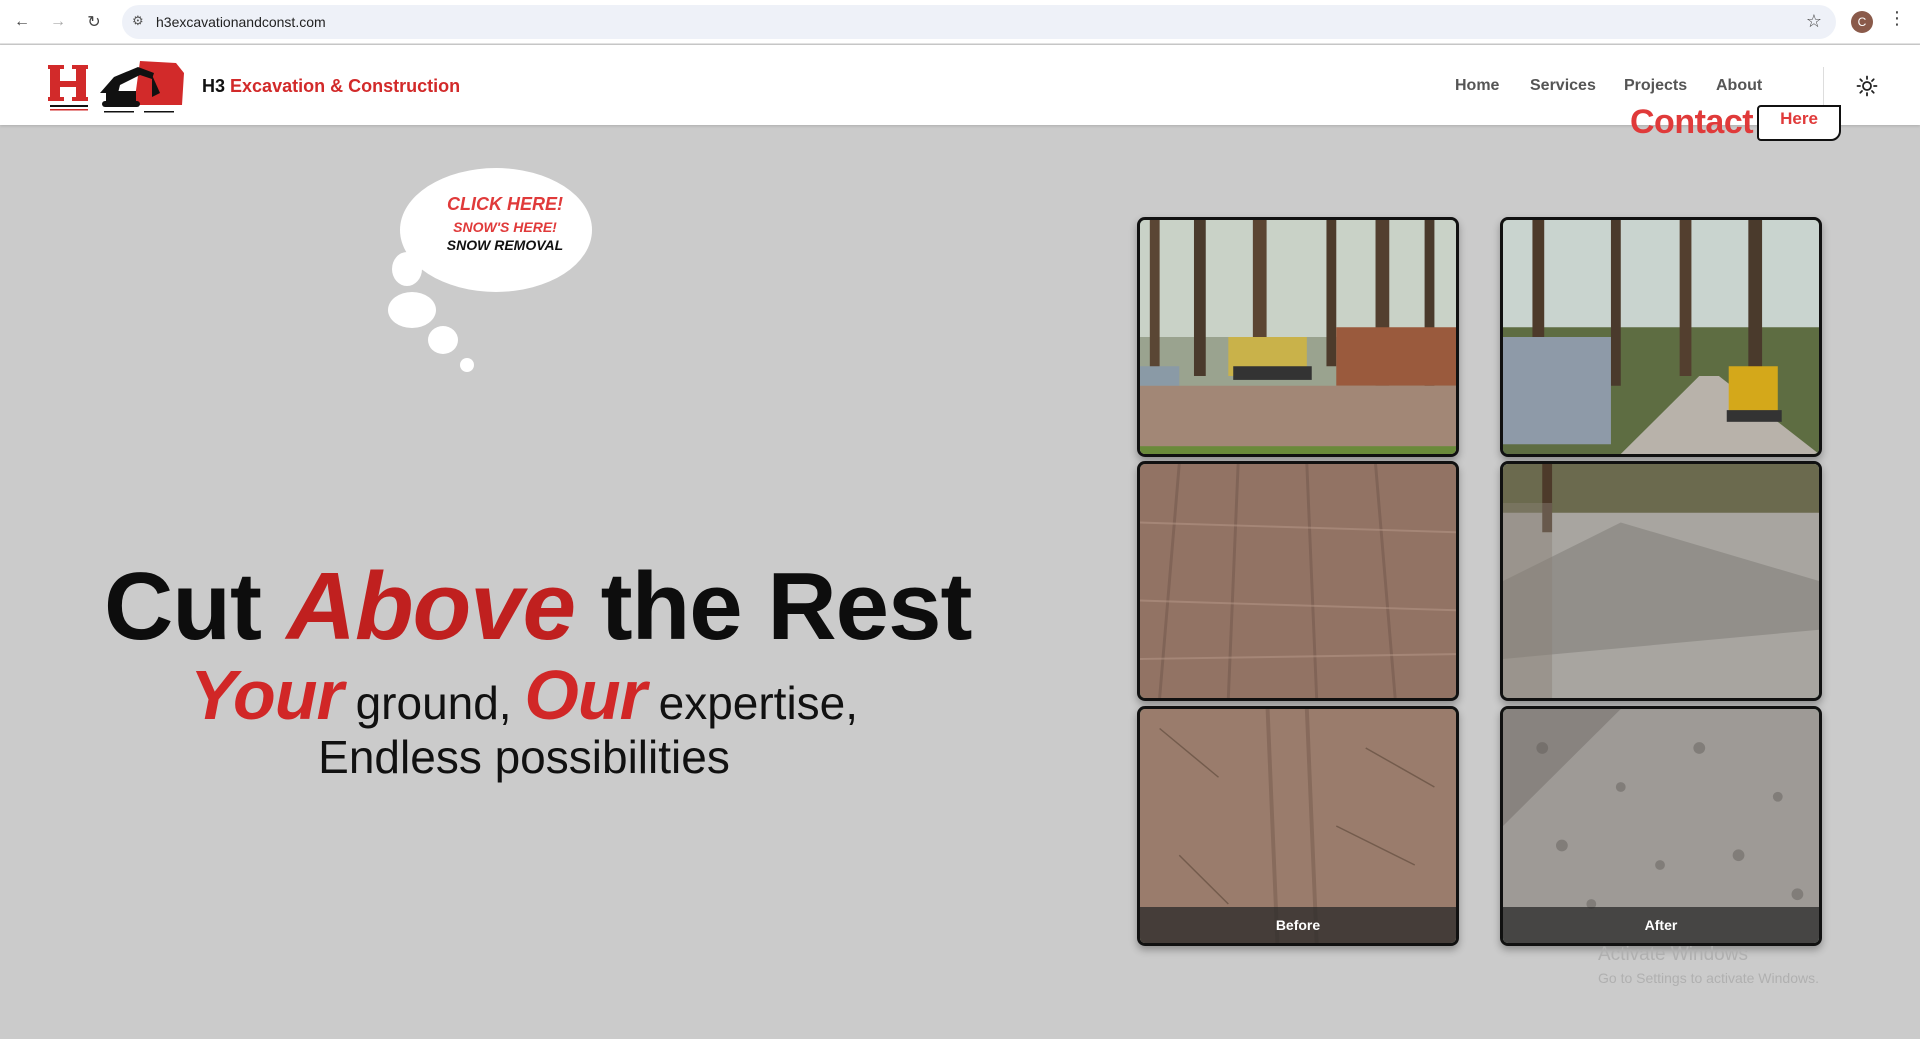 This screenshot has height=1039, width=1920. Describe the element at coordinates (1862, 22) in the screenshot. I see `profile-avatar: C` at that location.